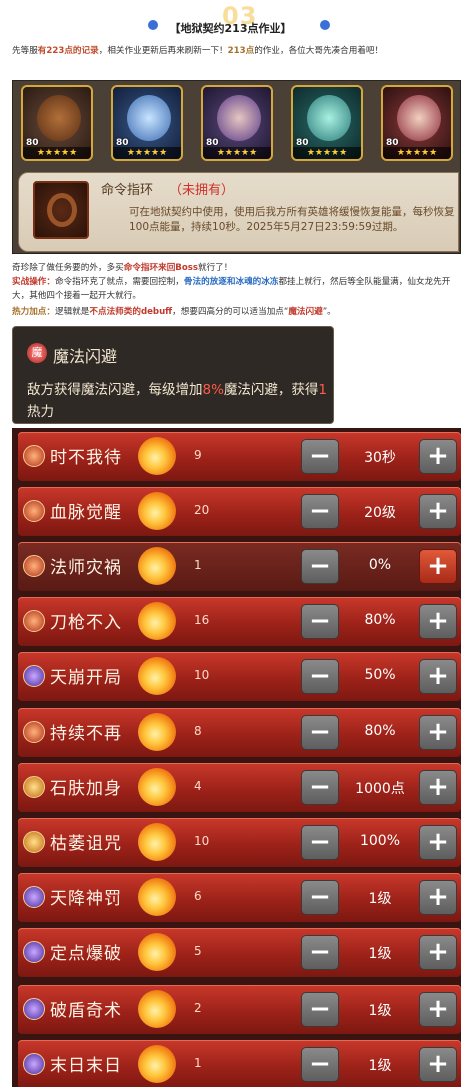 This screenshot has width=461, height=1087. What do you see at coordinates (86, 623) in the screenshot?
I see `talent-name: 刀枪不入` at bounding box center [86, 623].